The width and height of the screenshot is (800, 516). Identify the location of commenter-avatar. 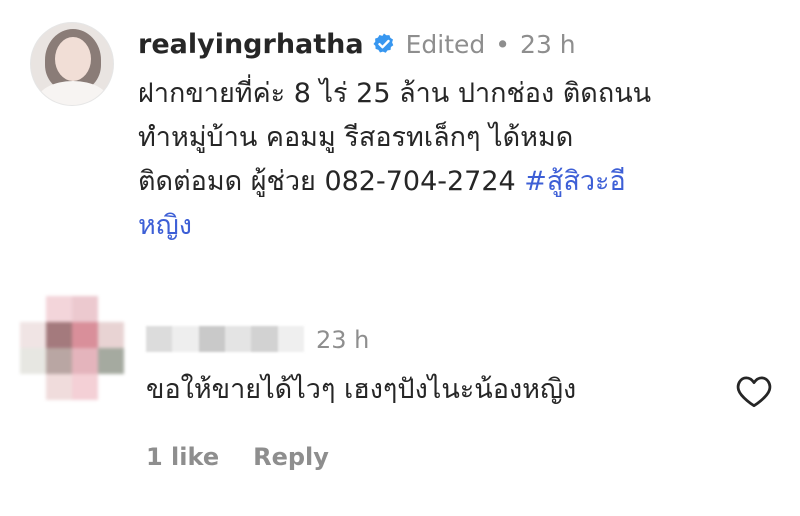
(72, 64).